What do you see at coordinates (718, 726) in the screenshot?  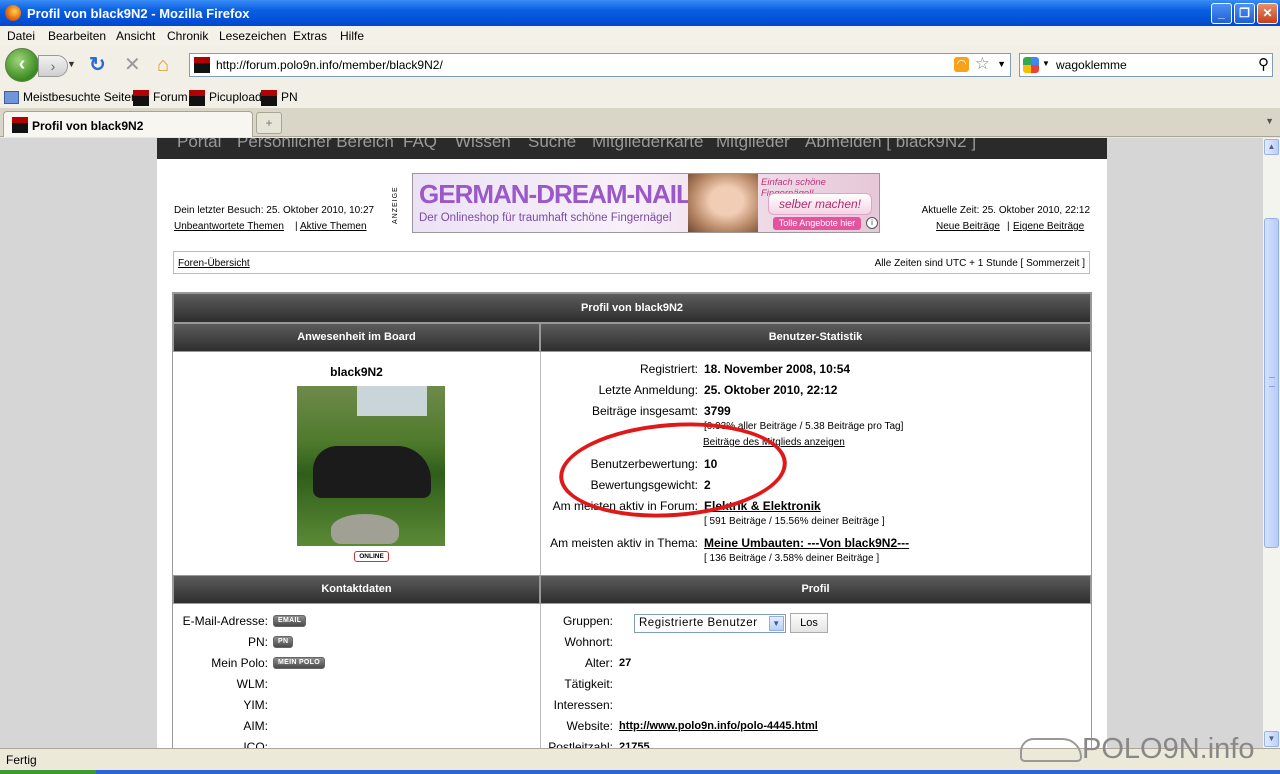 I see `website-link: http://www.polo9n.info/polo-4445.html` at bounding box center [718, 726].